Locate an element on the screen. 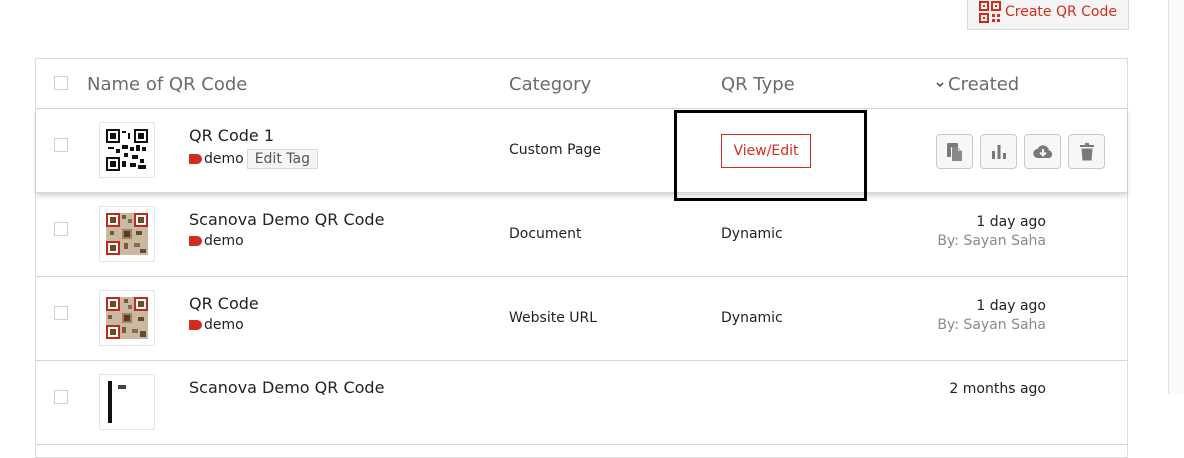  copy-button is located at coordinates (954, 151).